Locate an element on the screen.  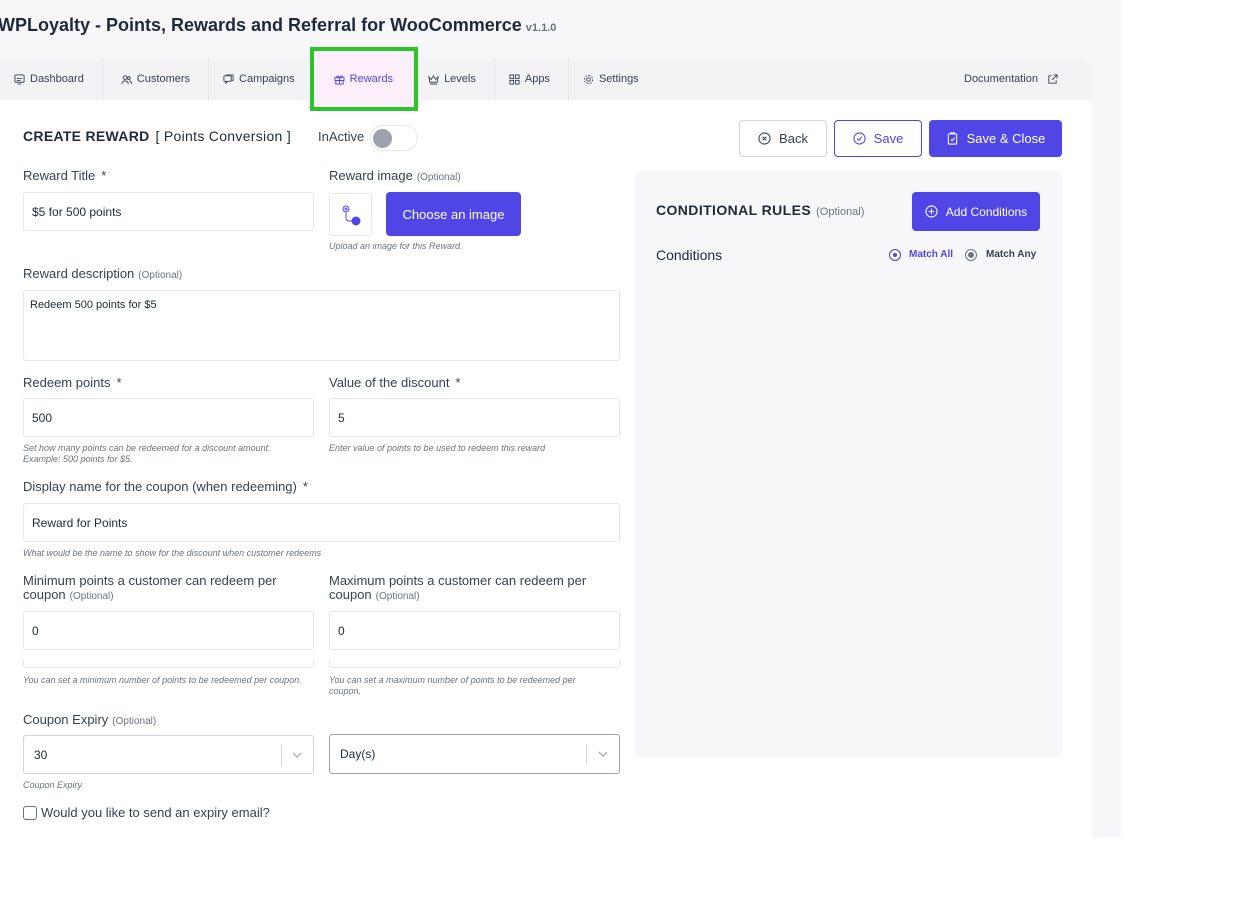
reward-title-input: $5 for 500 points is located at coordinates (168, 211).